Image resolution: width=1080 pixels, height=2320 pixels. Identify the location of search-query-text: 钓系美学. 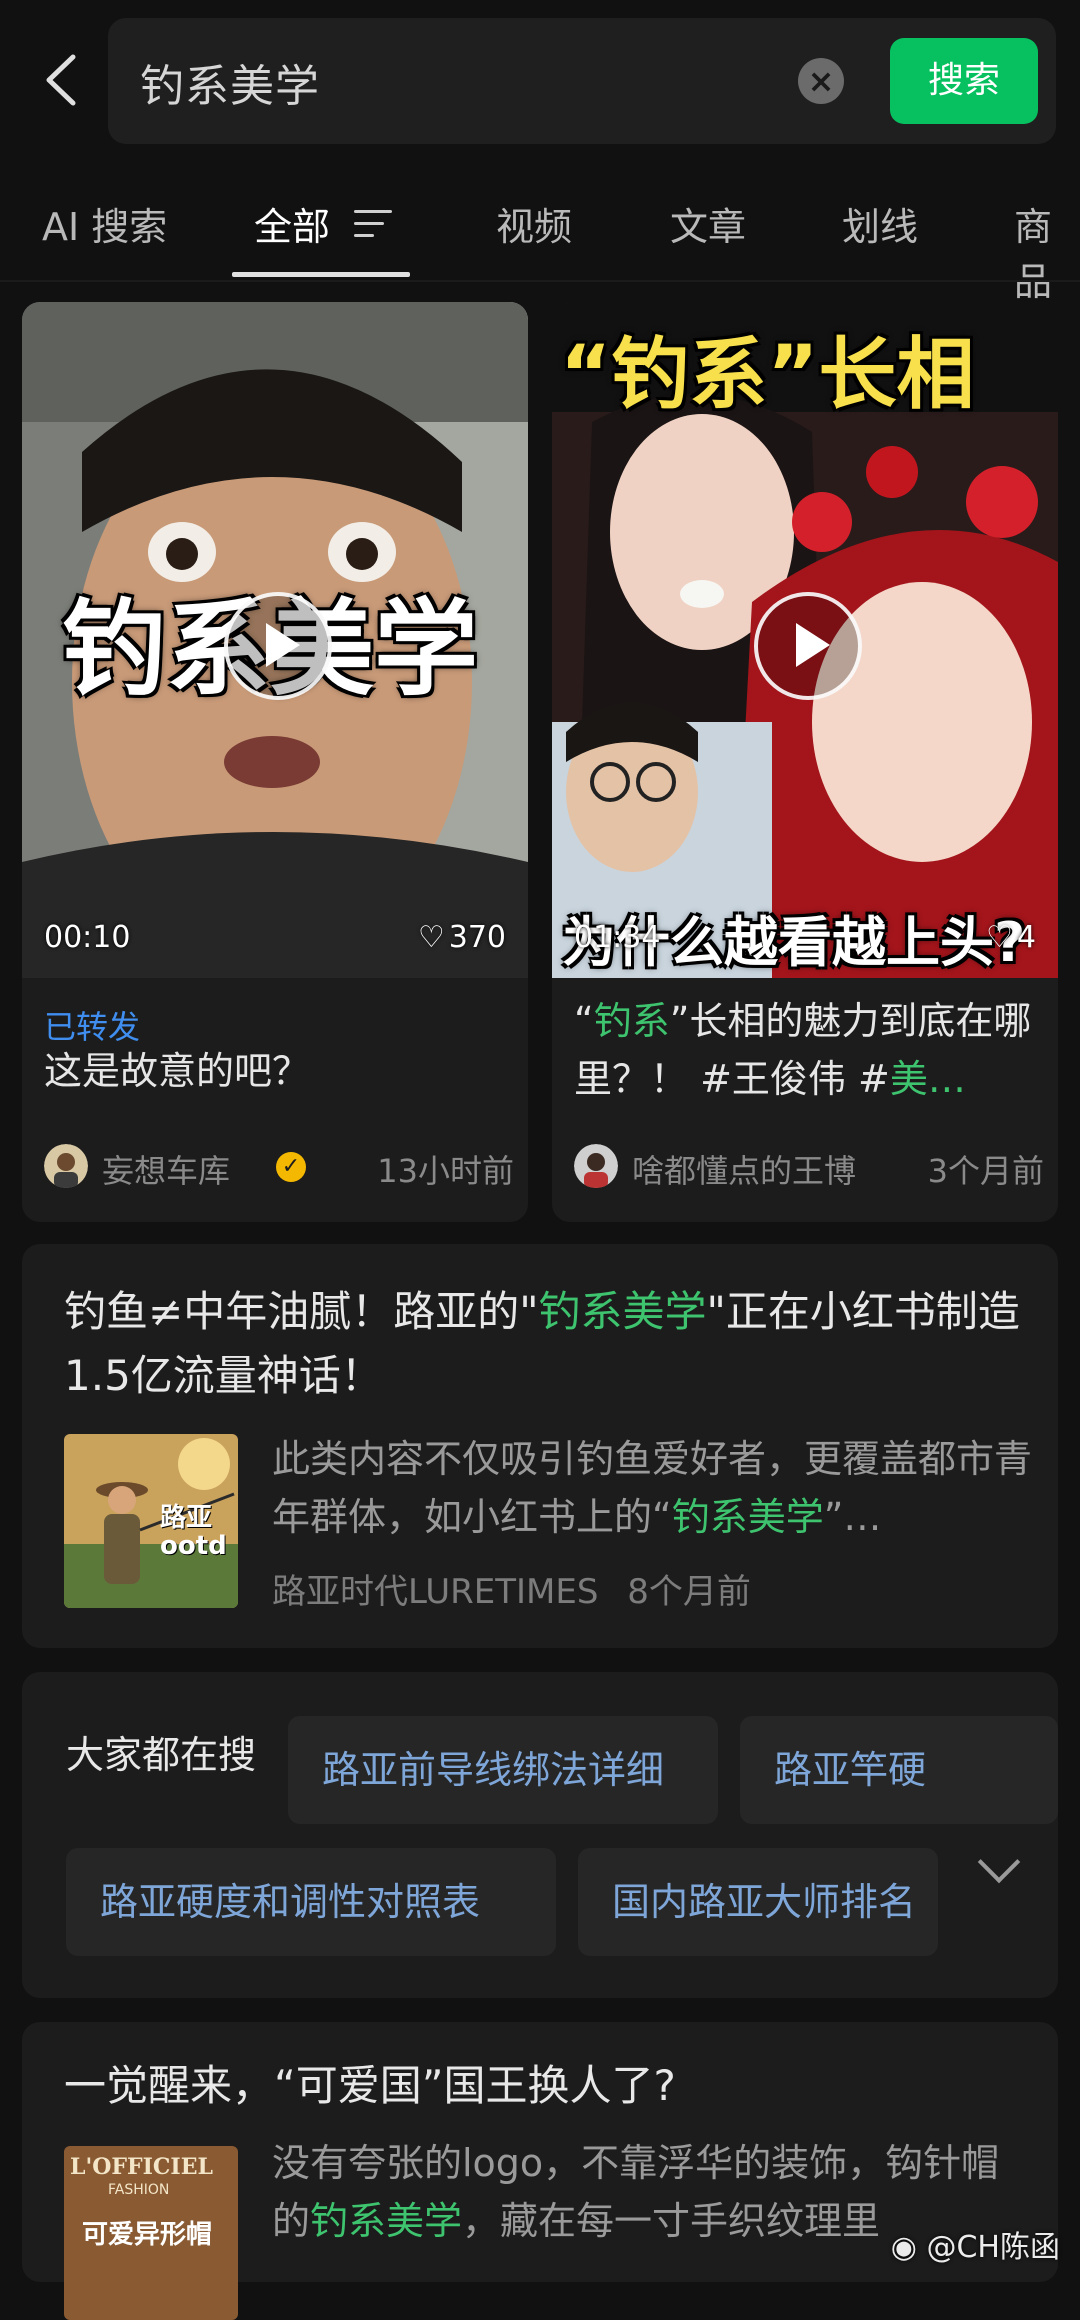
(230, 82).